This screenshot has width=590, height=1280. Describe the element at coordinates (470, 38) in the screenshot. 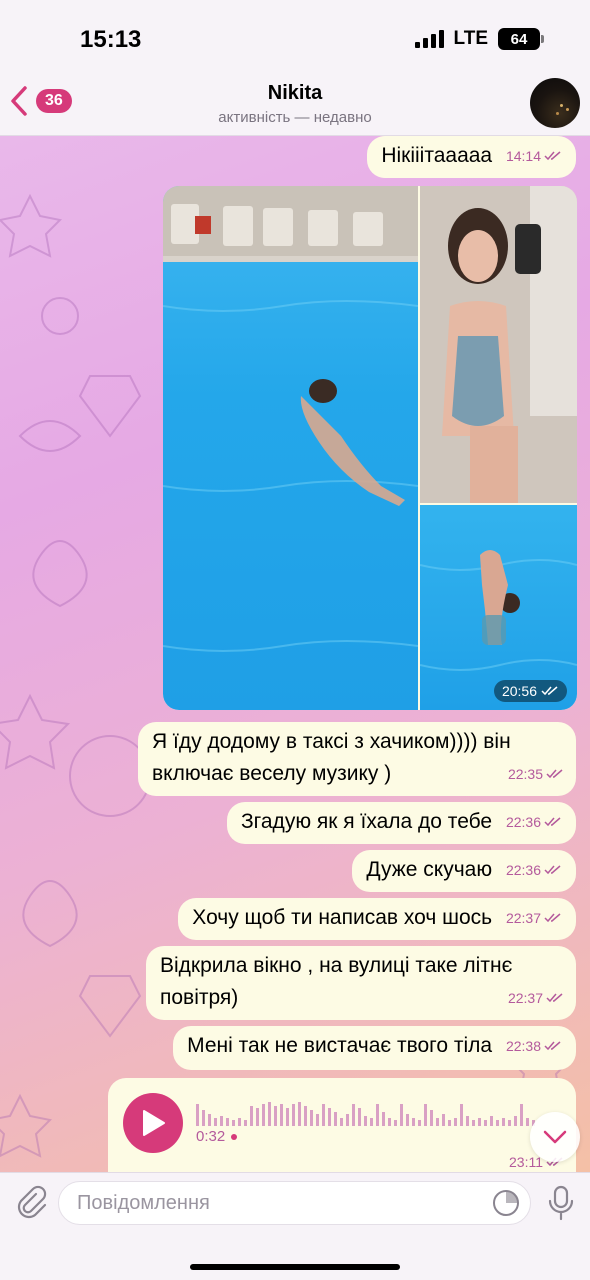

I see `network-type: LTE` at that location.